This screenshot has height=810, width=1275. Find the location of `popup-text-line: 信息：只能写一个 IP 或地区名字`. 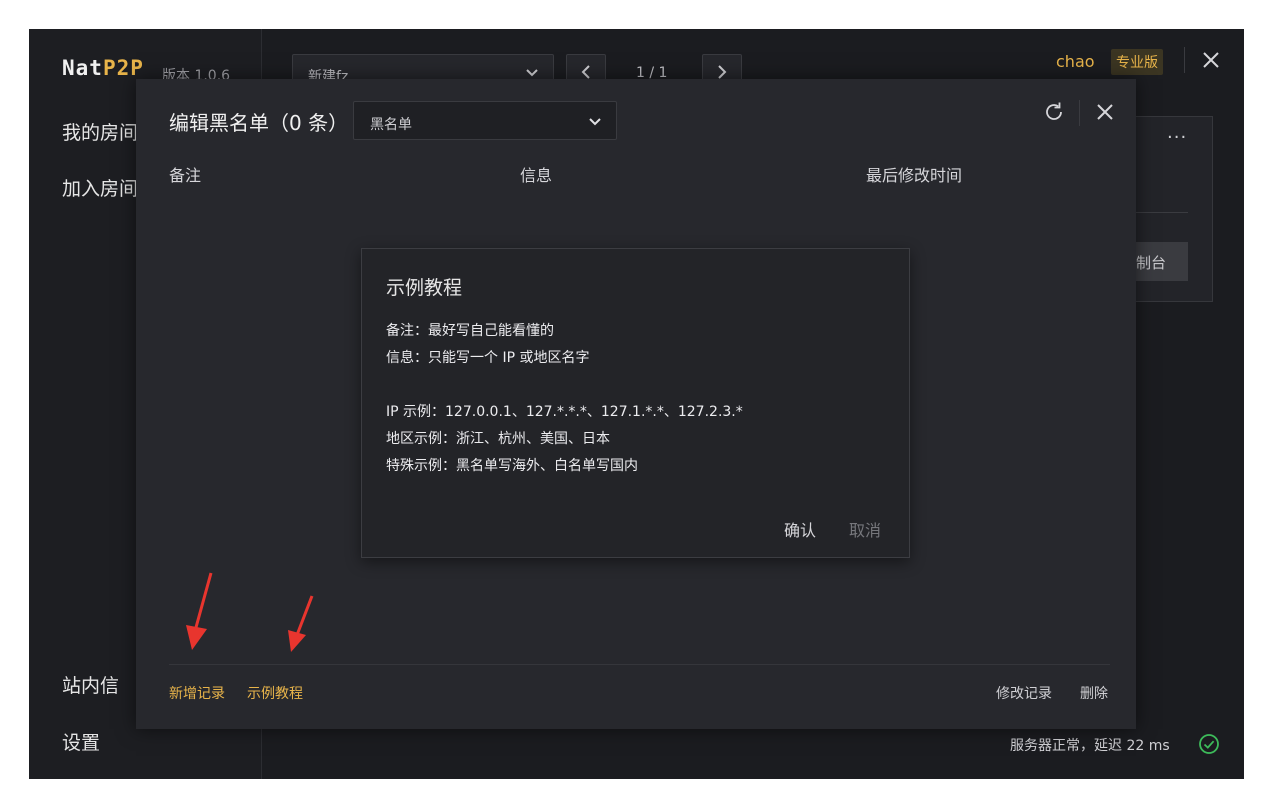

popup-text-line: 信息：只能写一个 IP 或地区名字 is located at coordinates (488, 358).